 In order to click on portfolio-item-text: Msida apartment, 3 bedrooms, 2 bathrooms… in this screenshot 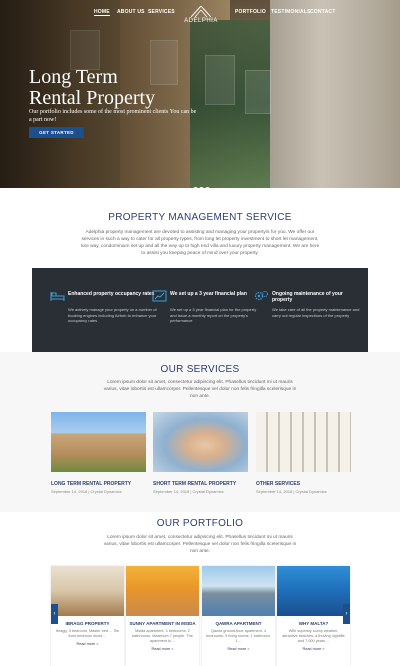, I will do `click(162, 636)`.